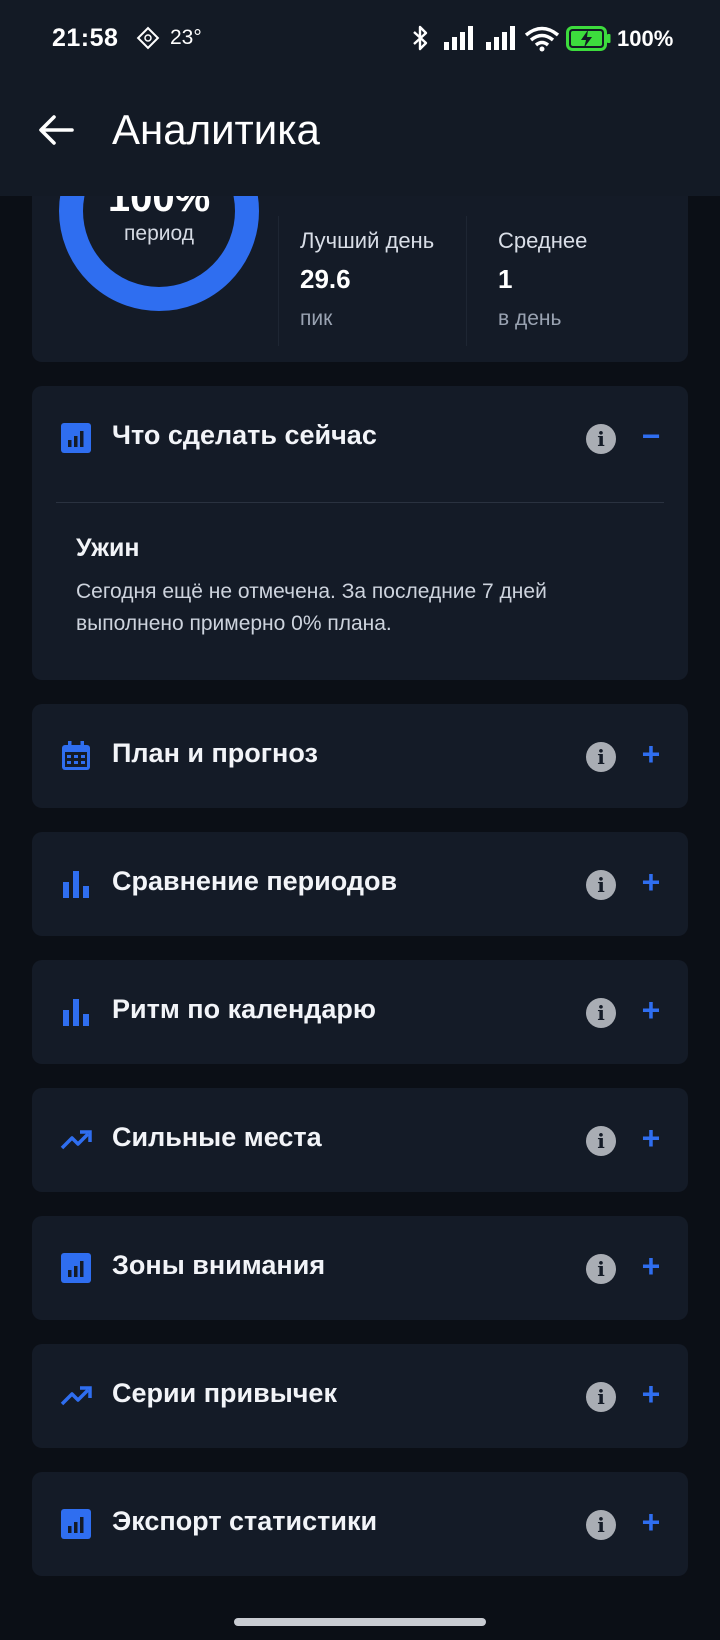  What do you see at coordinates (505, 279) in the screenshot?
I see `average-value: 1` at bounding box center [505, 279].